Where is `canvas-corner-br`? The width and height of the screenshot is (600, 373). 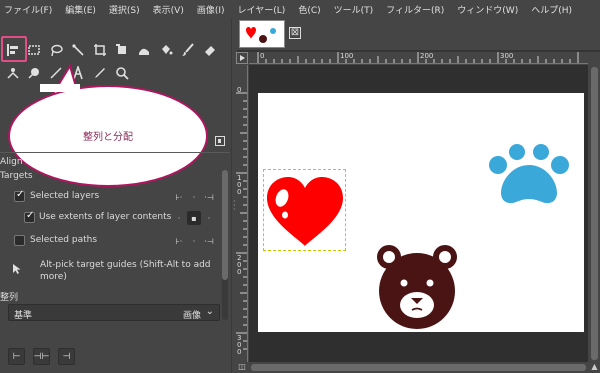
canvas-corner-br is located at coordinates (582, 330).